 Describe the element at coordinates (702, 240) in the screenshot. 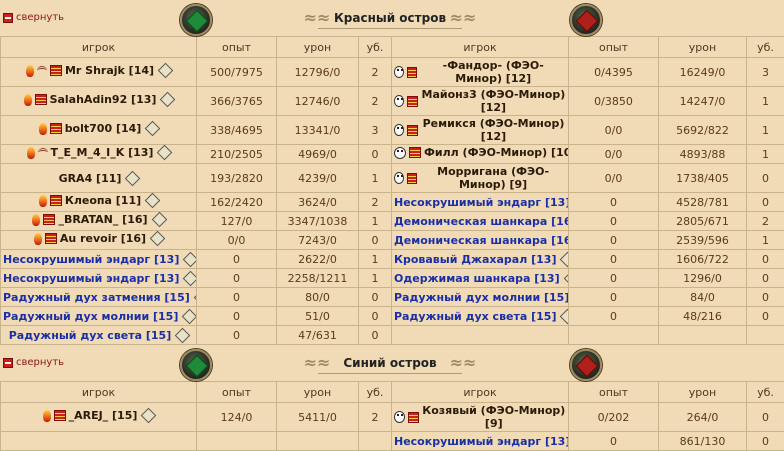

I see `dmg-cell: 2539/596` at that location.